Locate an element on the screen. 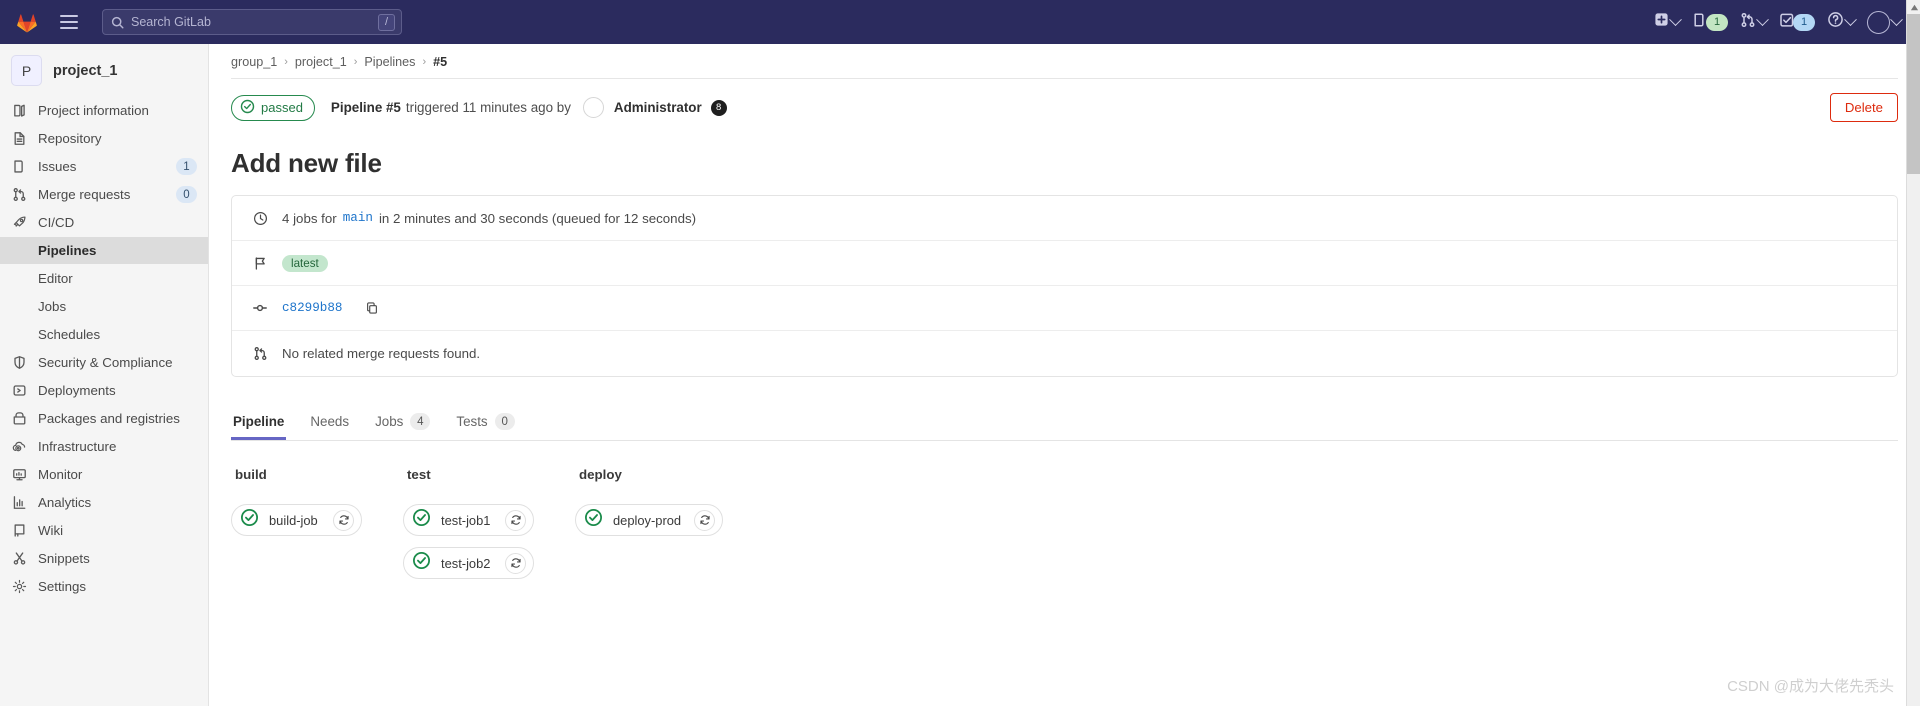  sidebar-item-merge-requests: Merge requests 0 is located at coordinates (104, 194).